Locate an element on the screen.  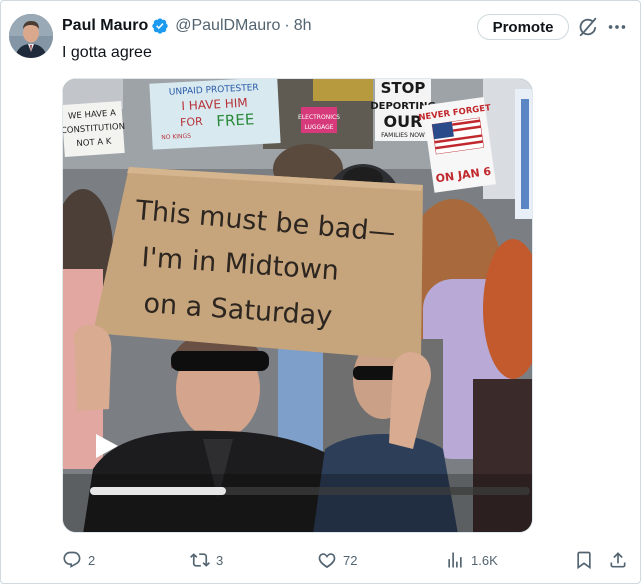
repost-button: 3 is located at coordinates (206, 560).